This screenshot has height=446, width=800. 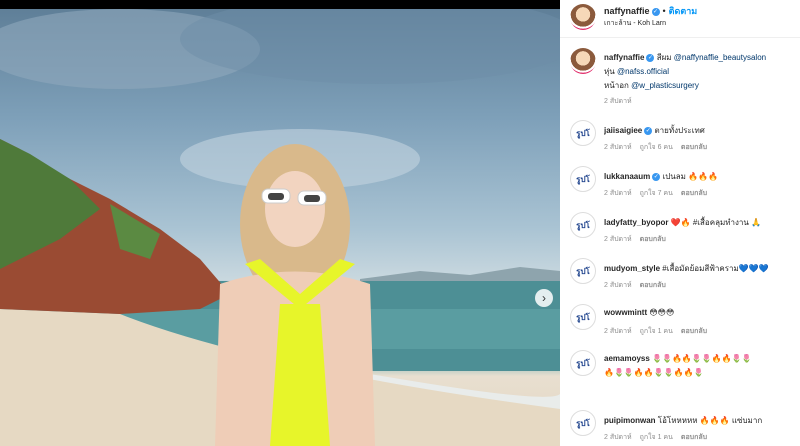 I want to click on mention-link: @w_plasticsurgery, so click(x=665, y=85).